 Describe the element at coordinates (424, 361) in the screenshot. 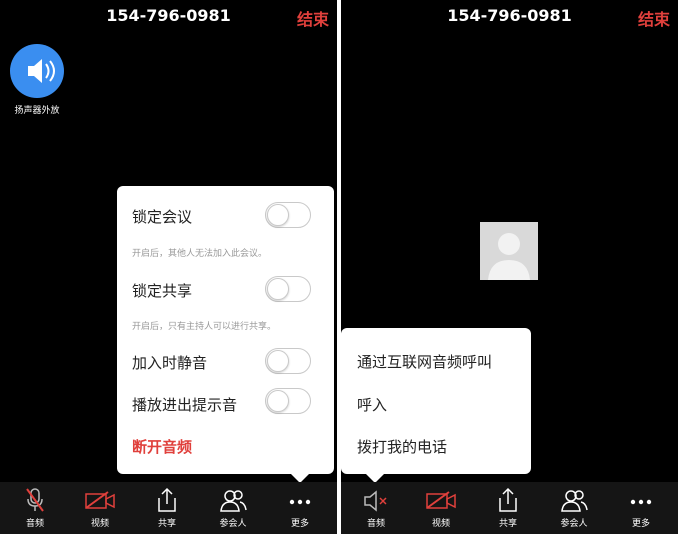

I see `internet-audio-call-option: 通过互联网音频呼叫` at that location.